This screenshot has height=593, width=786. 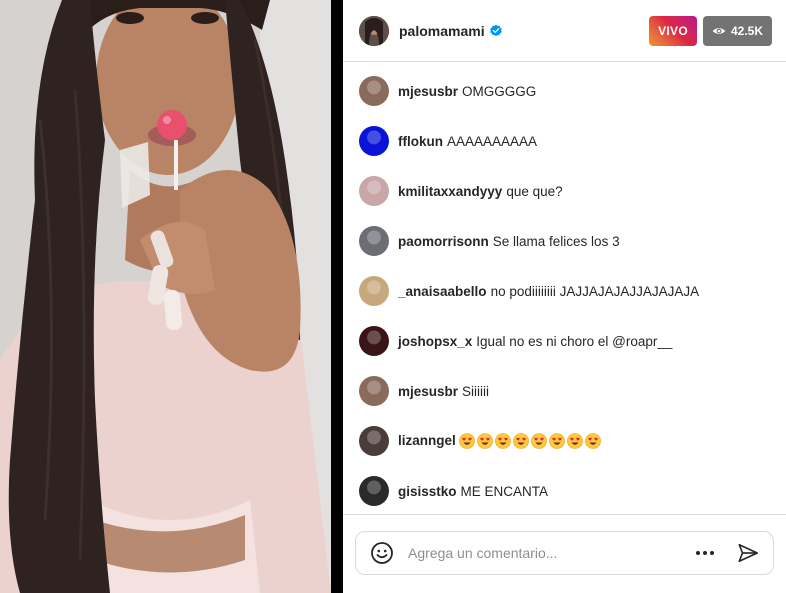 What do you see at coordinates (551, 553) in the screenshot?
I see `comment-input` at bounding box center [551, 553].